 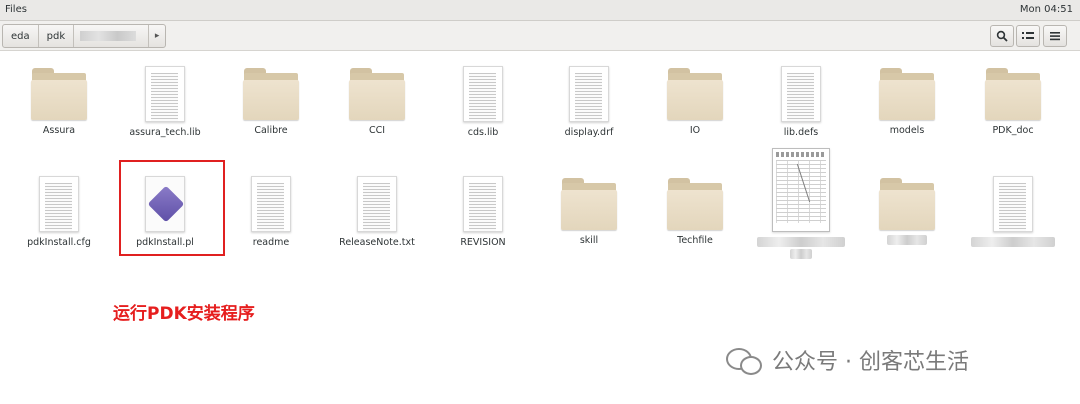 What do you see at coordinates (540, 36) in the screenshot?
I see `path-bar: eda pdk ▸` at bounding box center [540, 36].